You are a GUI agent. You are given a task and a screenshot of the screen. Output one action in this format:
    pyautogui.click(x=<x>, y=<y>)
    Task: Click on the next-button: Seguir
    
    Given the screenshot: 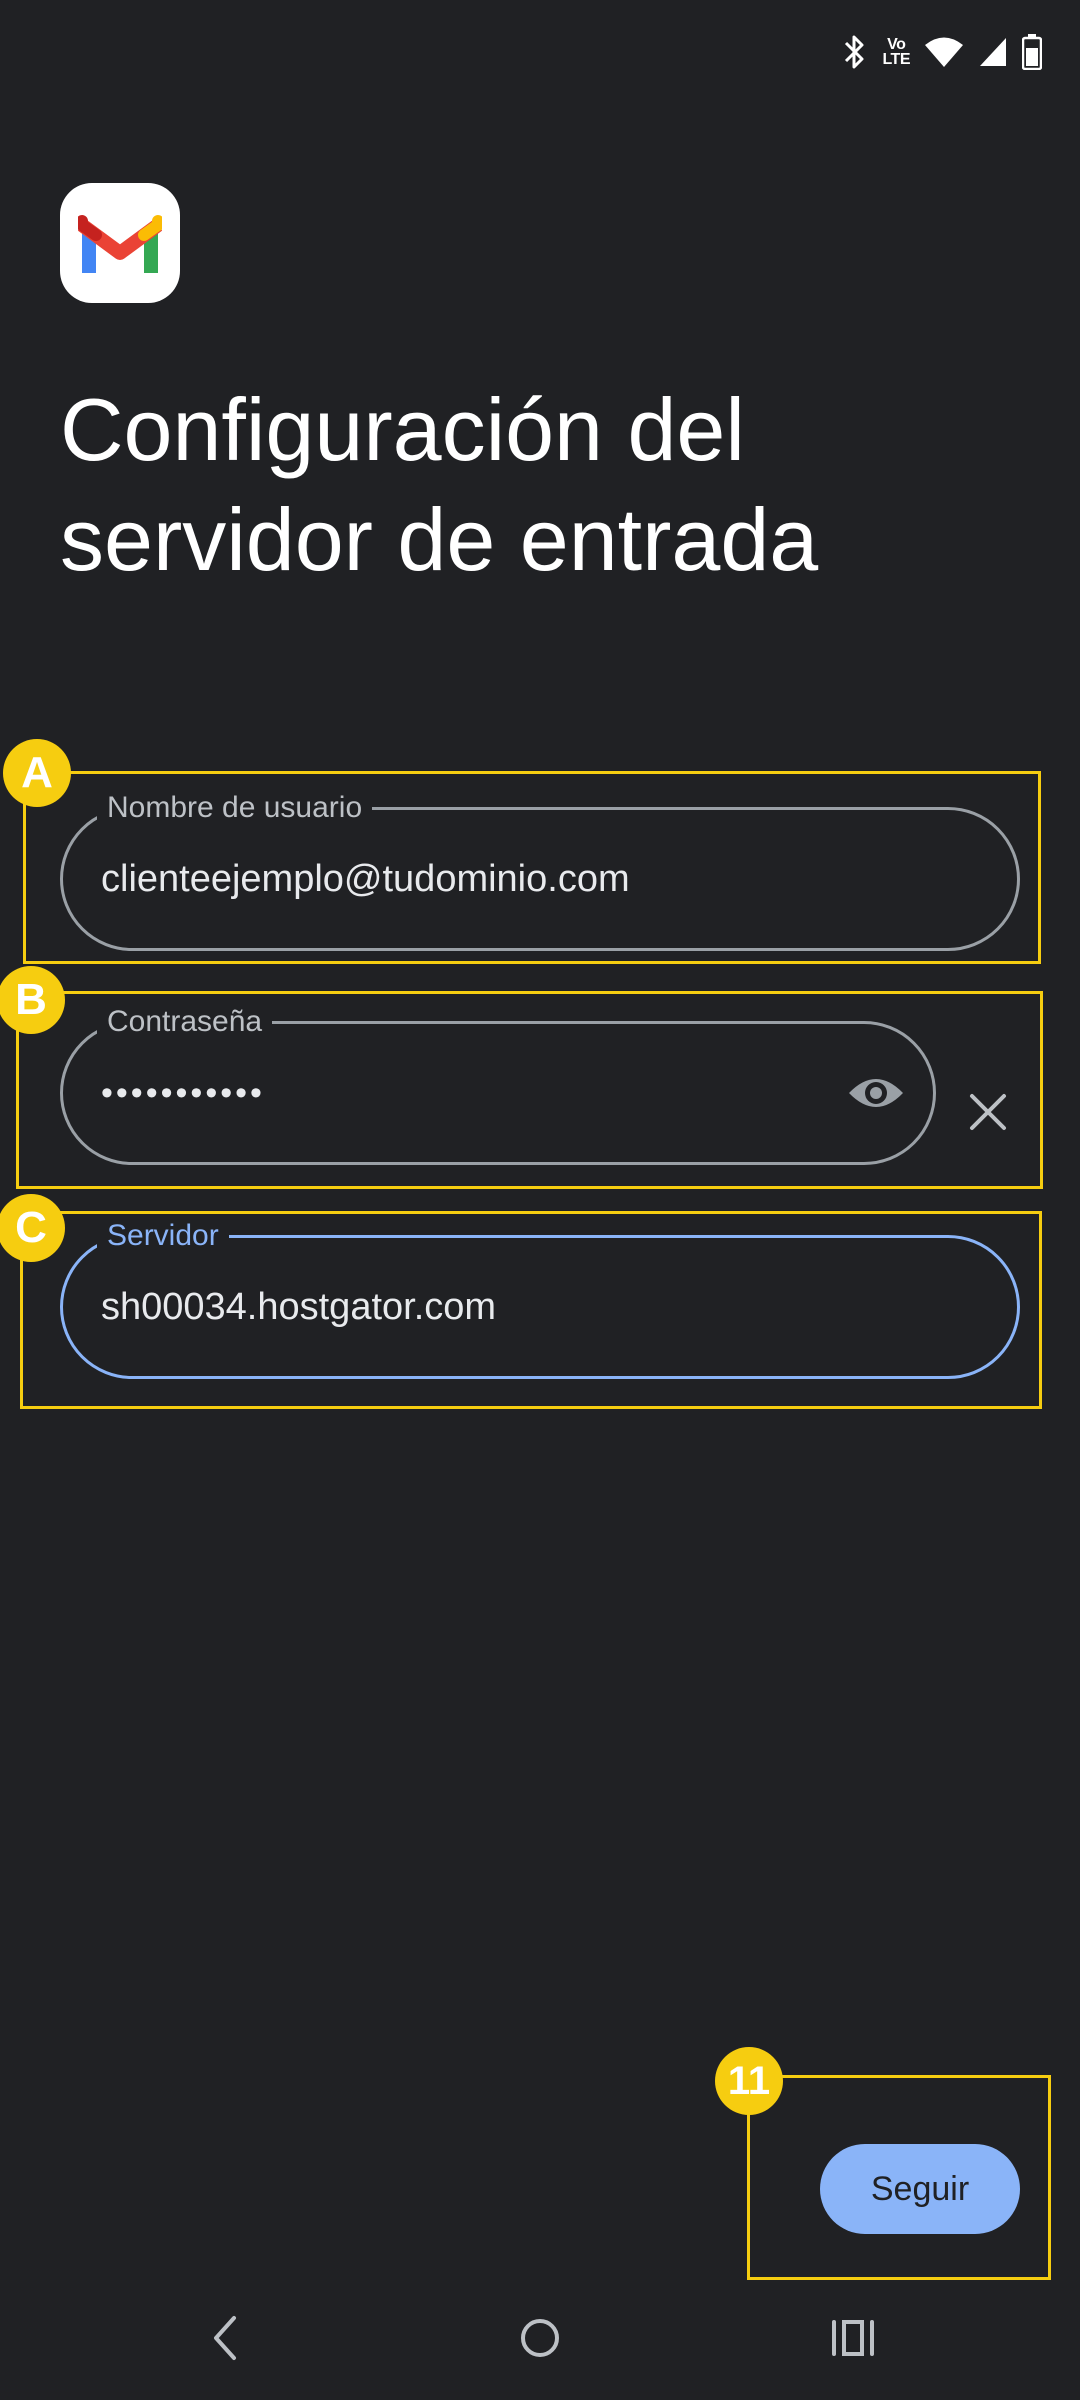 What is the action you would take?
    pyautogui.click(x=920, y=2189)
    